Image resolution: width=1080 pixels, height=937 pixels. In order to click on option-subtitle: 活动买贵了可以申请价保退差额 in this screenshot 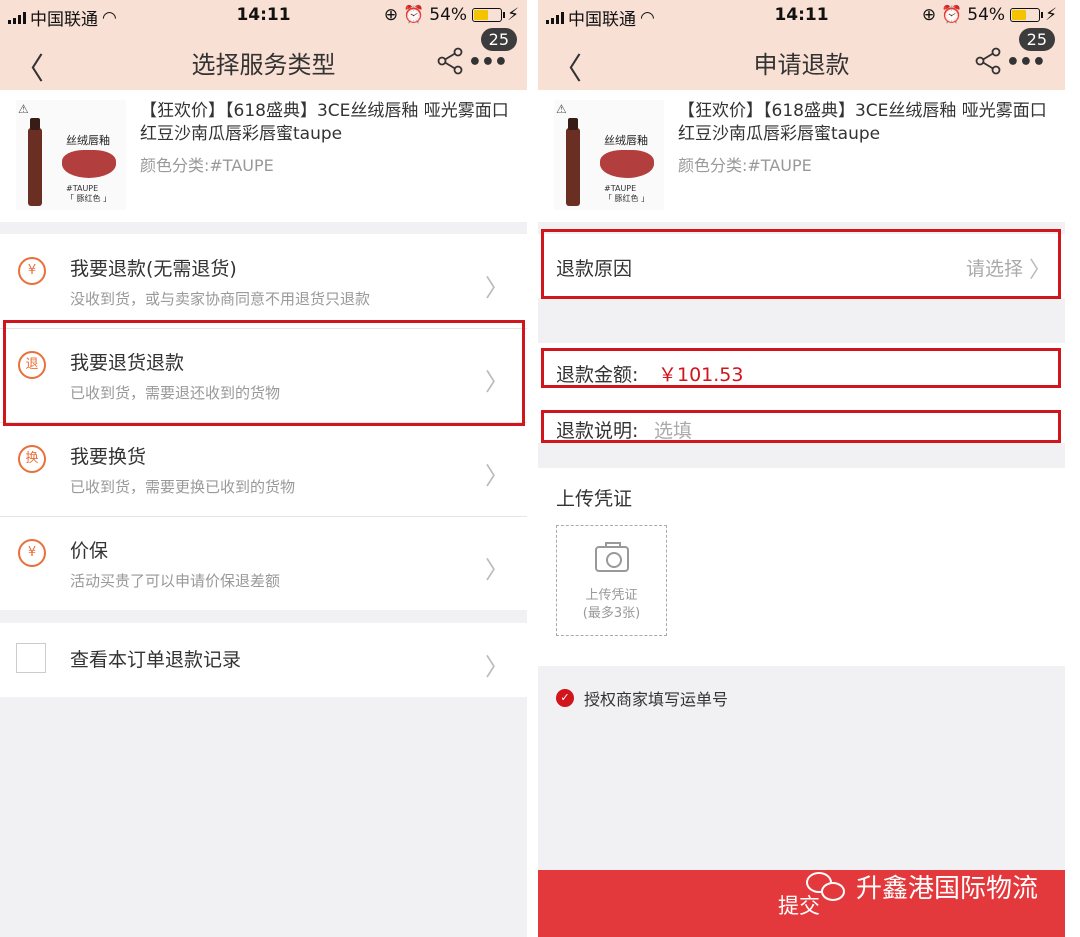, I will do `click(175, 581)`.